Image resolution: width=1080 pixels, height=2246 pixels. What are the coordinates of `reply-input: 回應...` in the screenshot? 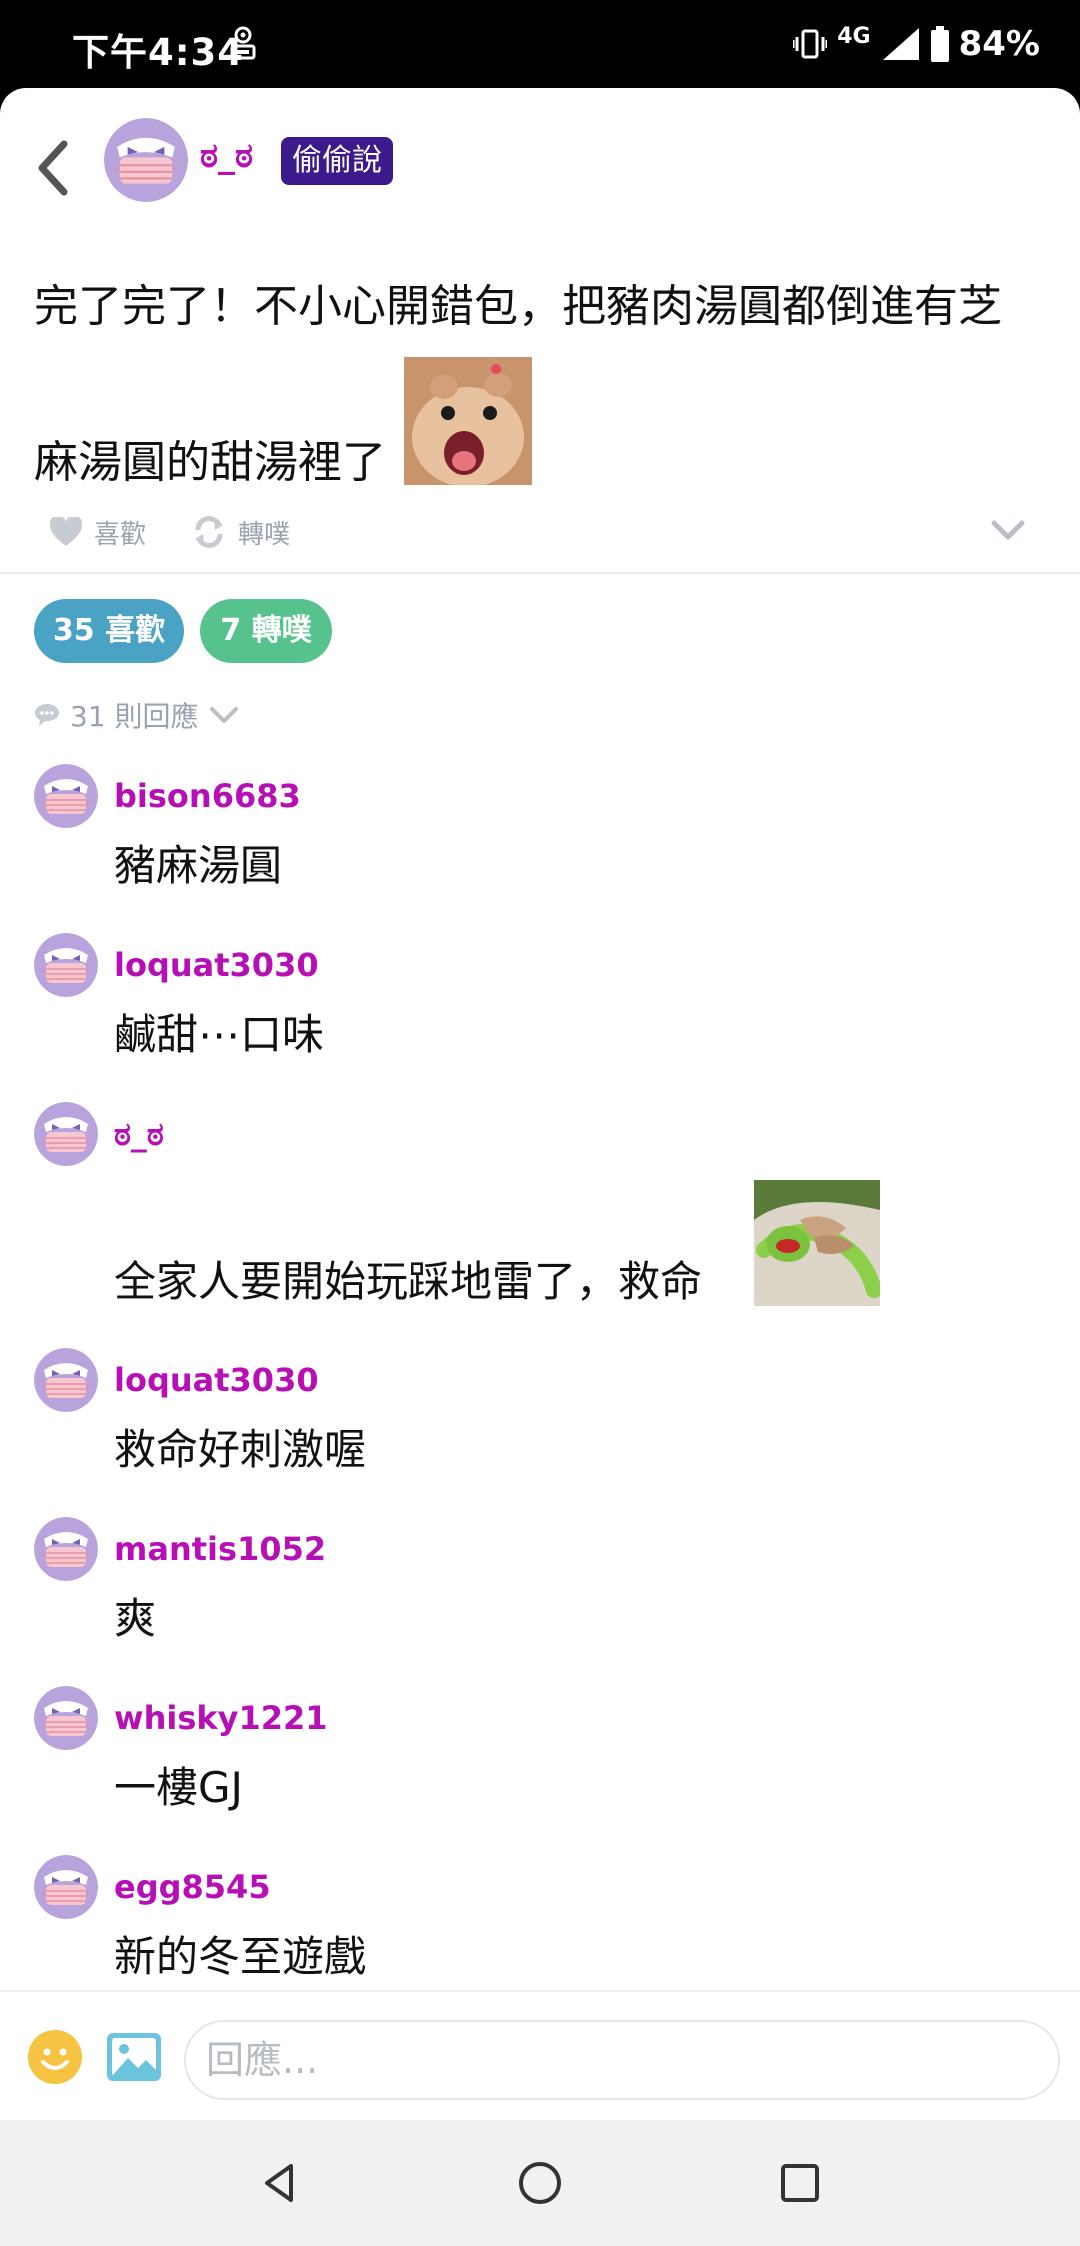 It's located at (622, 2060).